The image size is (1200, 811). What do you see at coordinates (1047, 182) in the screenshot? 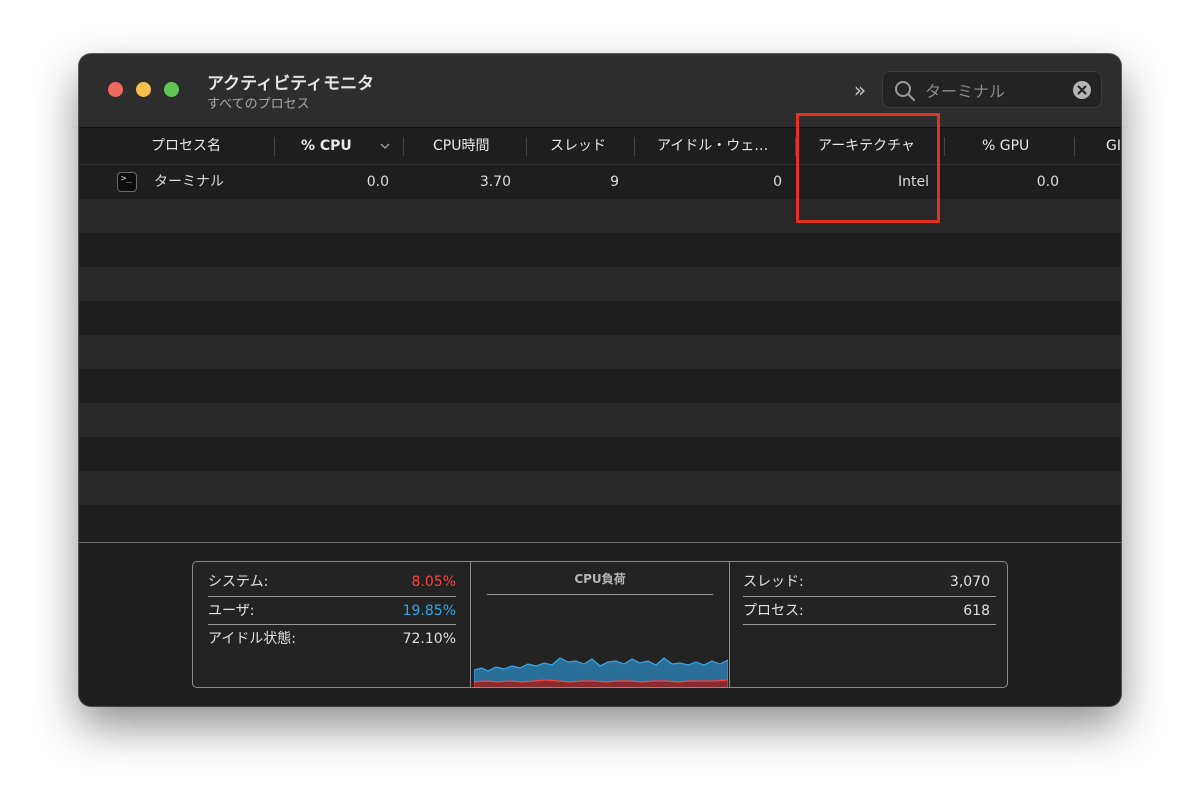
I see `gpu-percent-cell: 0.0` at bounding box center [1047, 182].